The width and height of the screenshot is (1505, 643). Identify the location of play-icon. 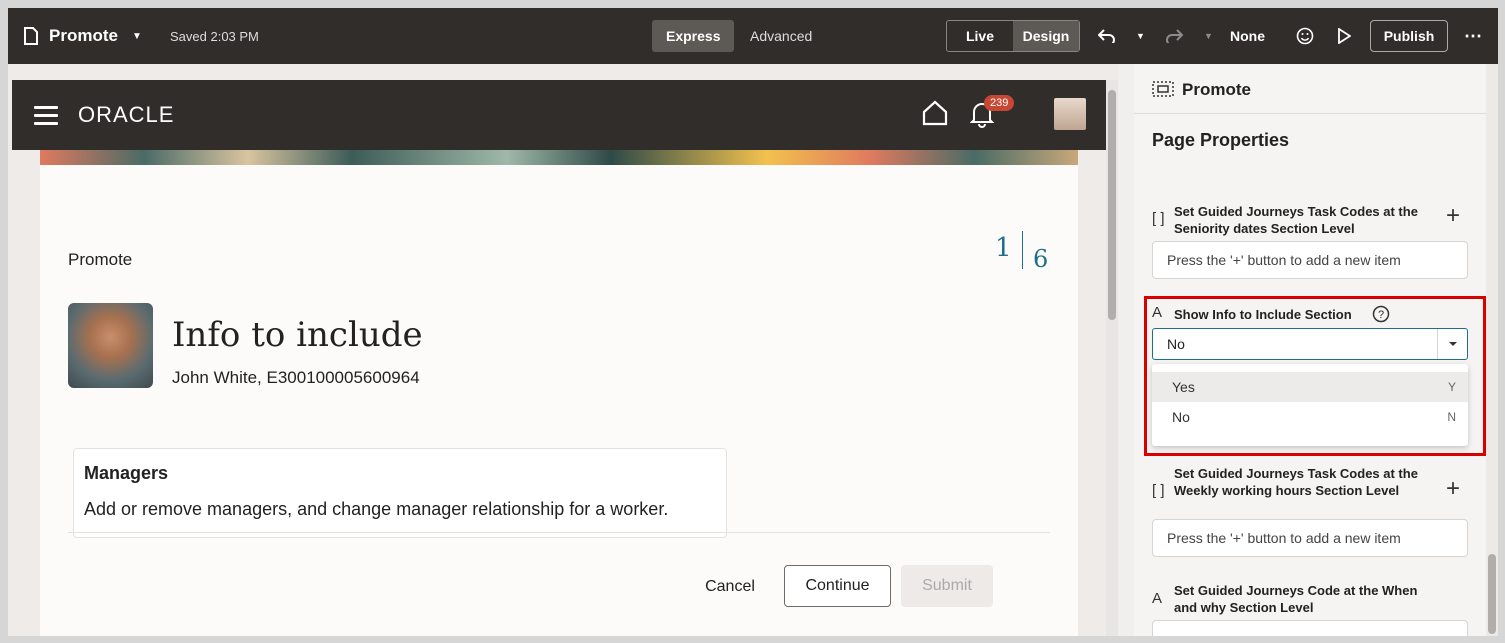
(1344, 36).